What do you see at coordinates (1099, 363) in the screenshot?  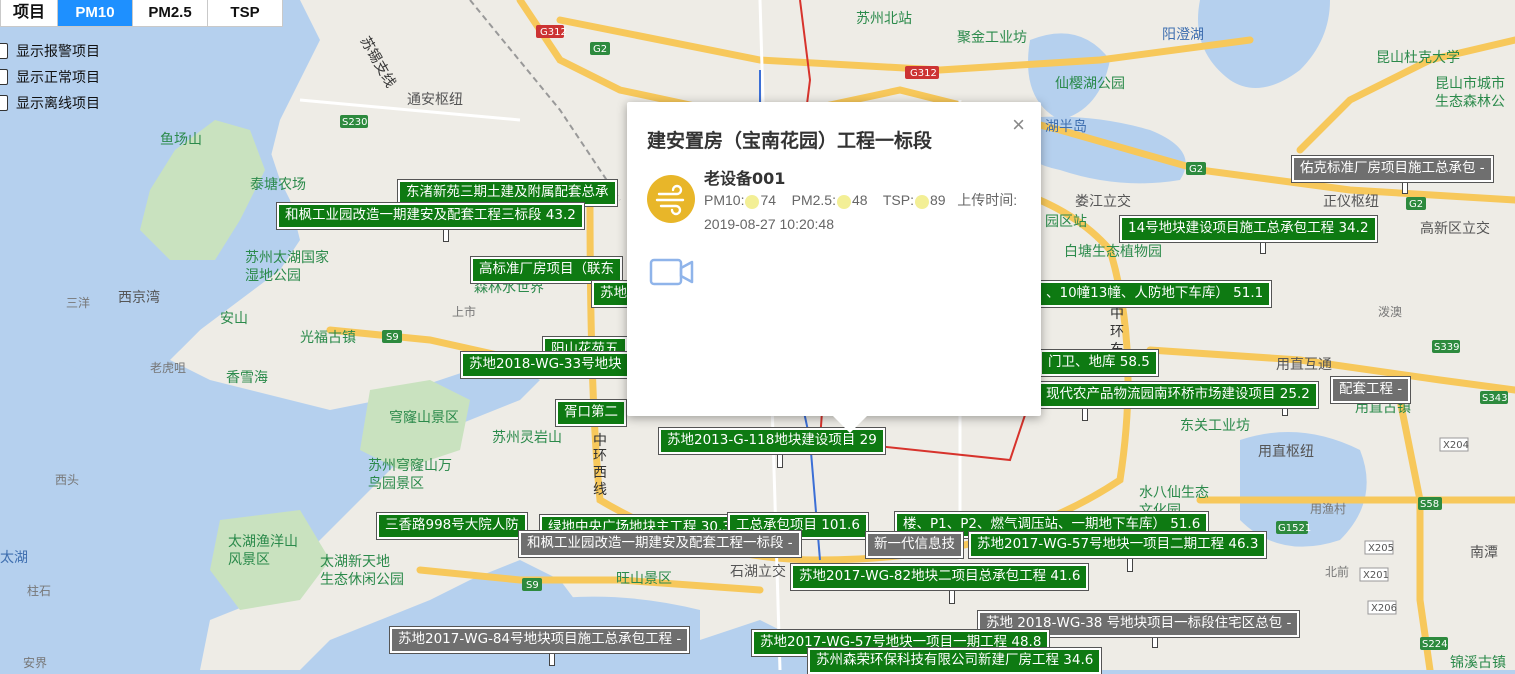 I see `project-marker: 门卫、地库 58.5` at bounding box center [1099, 363].